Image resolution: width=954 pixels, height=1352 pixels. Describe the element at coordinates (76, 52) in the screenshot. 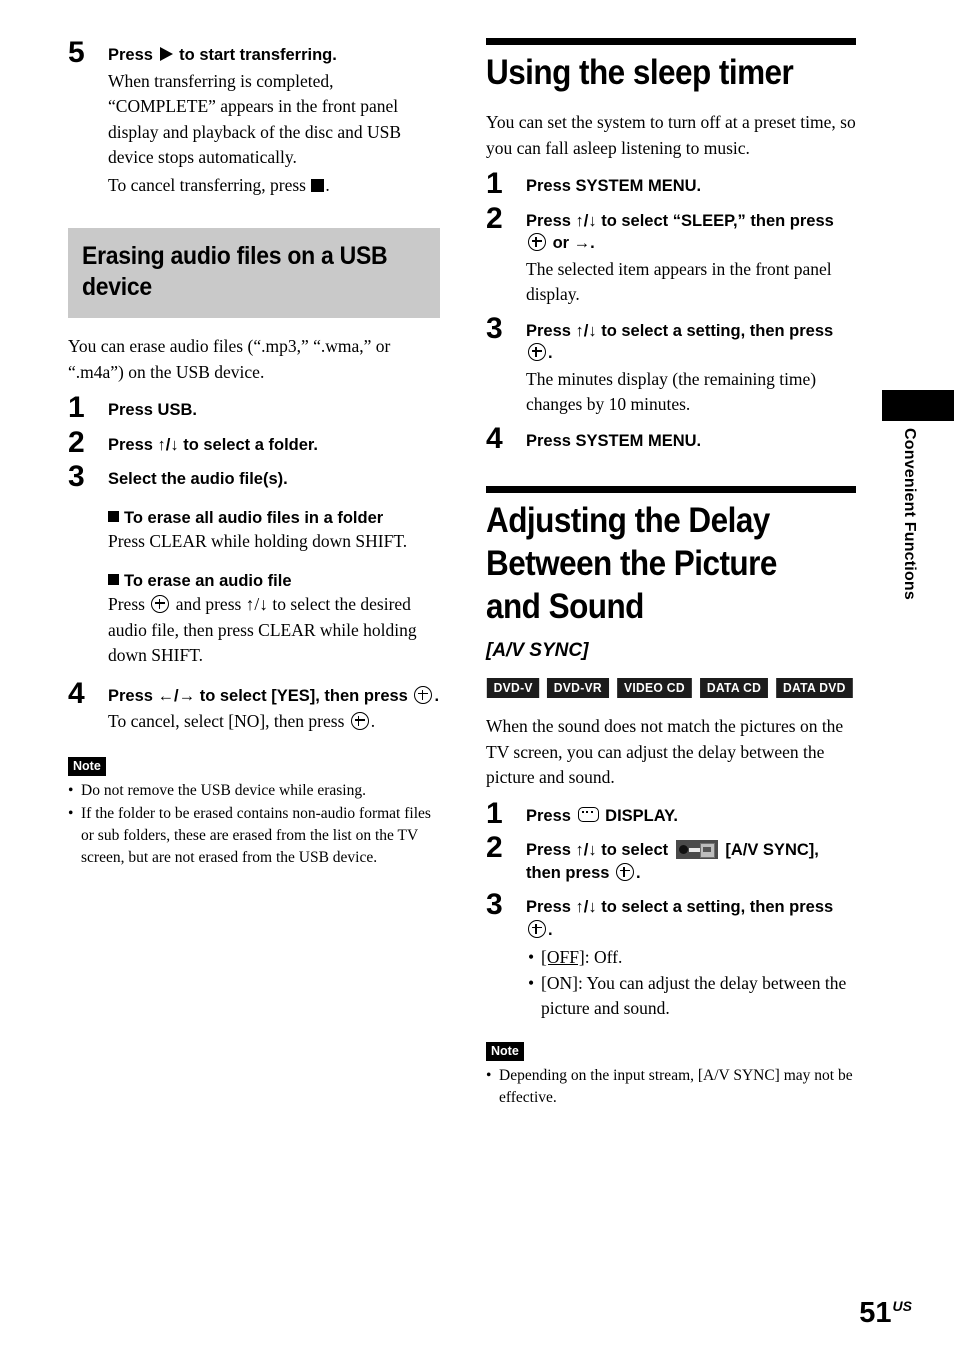

I see `step-number: 5` at that location.